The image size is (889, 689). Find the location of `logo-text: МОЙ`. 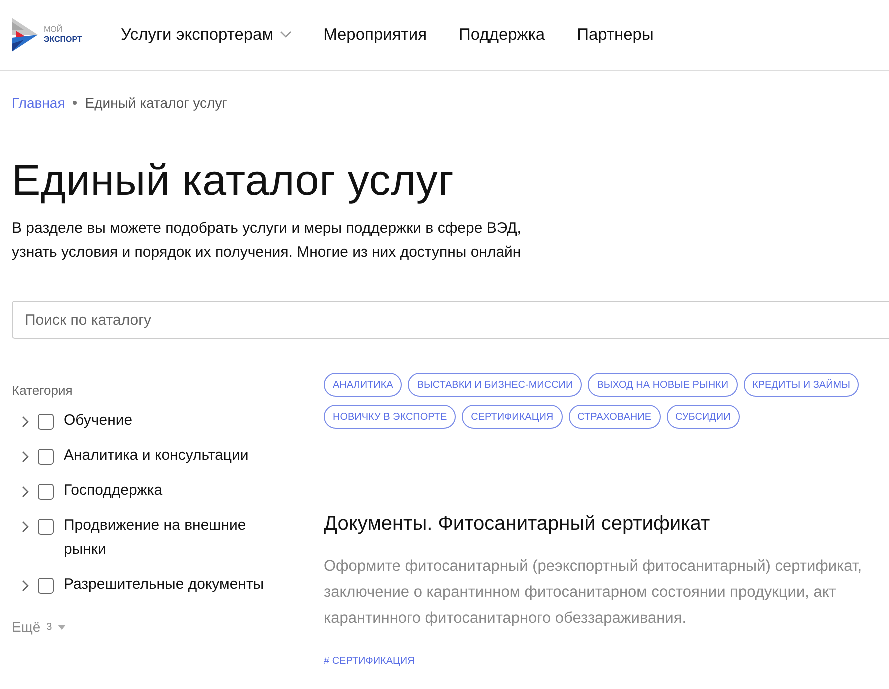

logo-text: МОЙ is located at coordinates (54, 30).